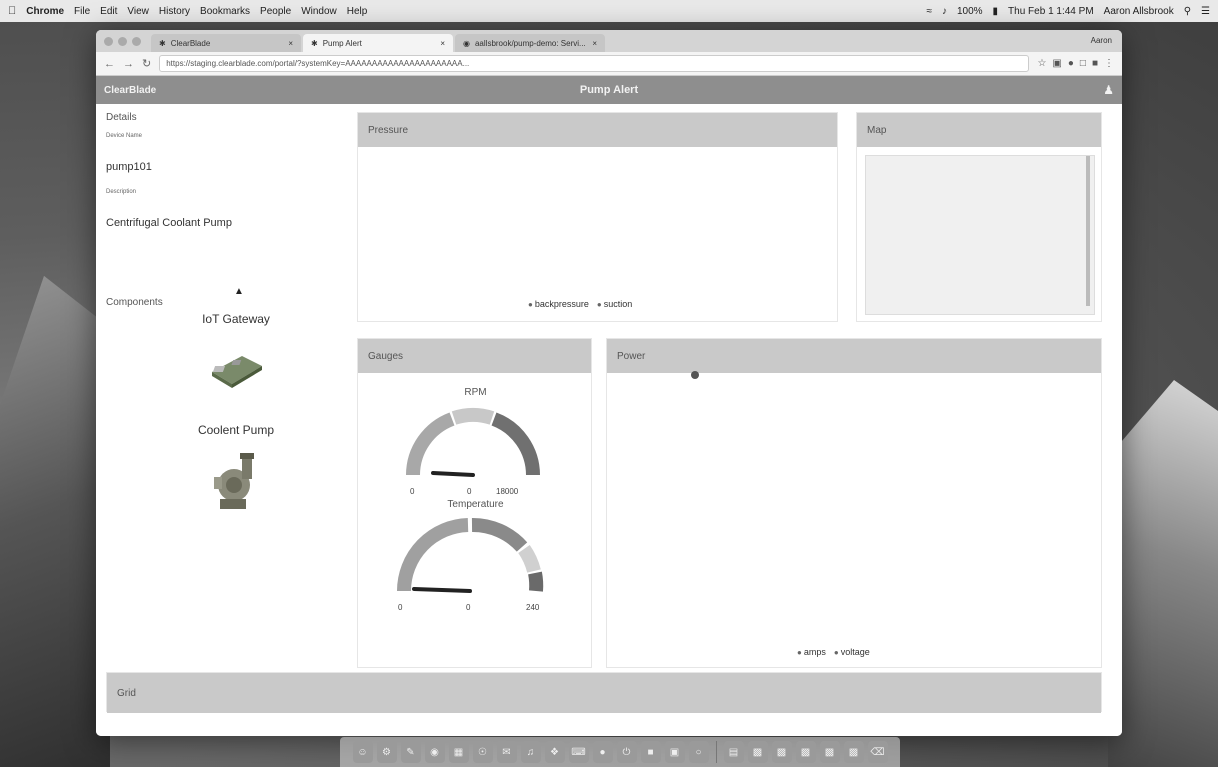  I want to click on component-name: Coolent Pump, so click(236, 430).